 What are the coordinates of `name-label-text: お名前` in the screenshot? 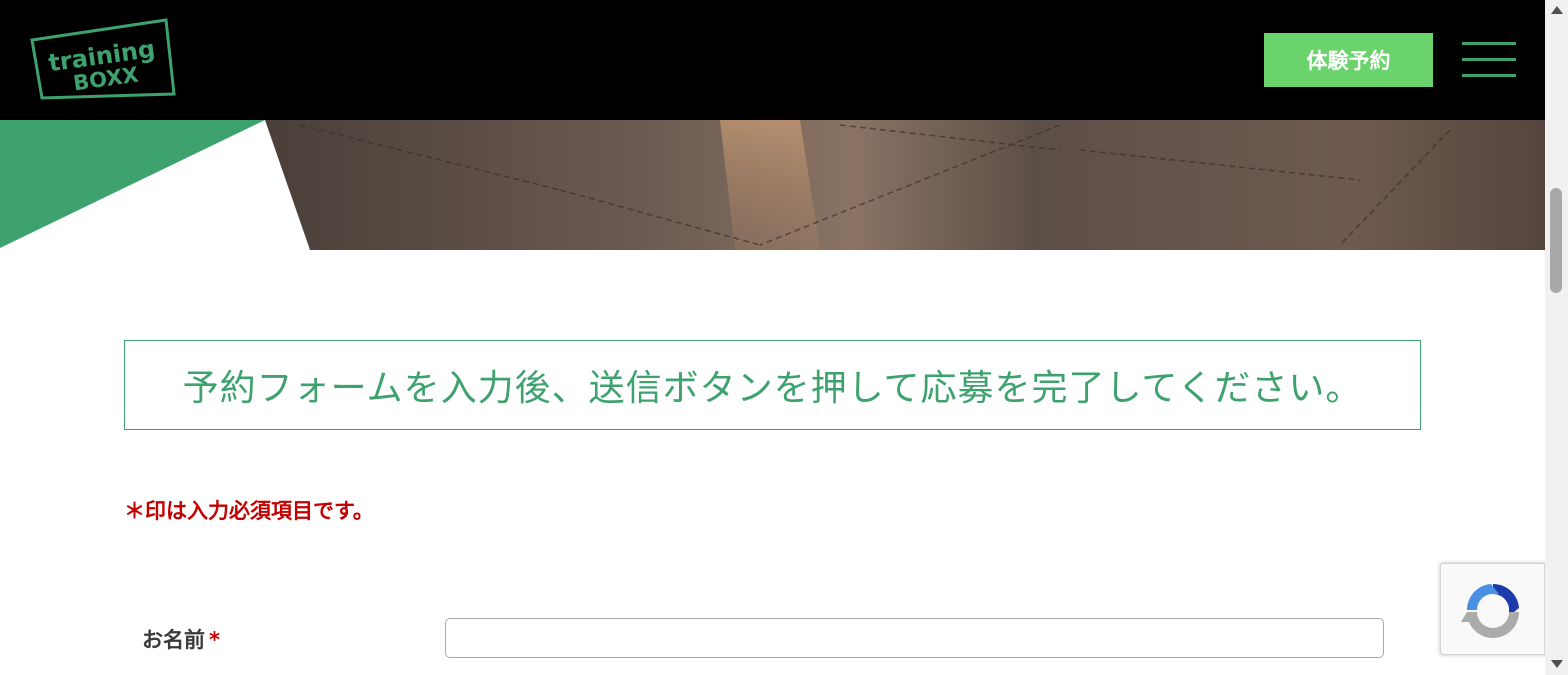 It's located at (173, 640).